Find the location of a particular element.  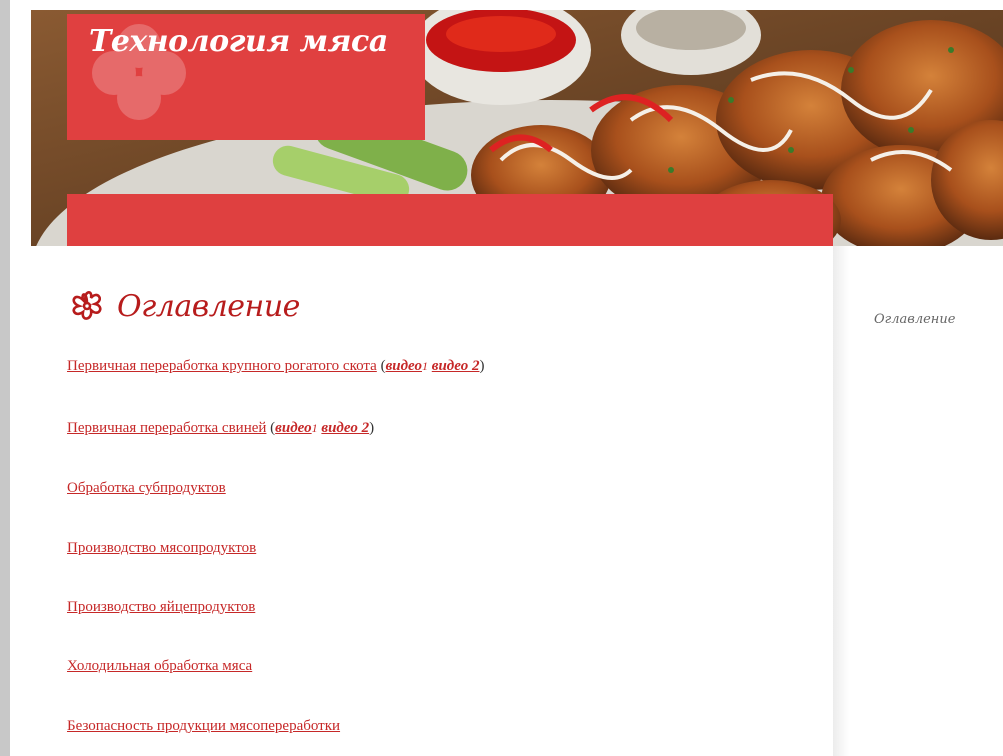

toc-link-egg-products: Производство яйцепродуктов is located at coordinates (161, 607).